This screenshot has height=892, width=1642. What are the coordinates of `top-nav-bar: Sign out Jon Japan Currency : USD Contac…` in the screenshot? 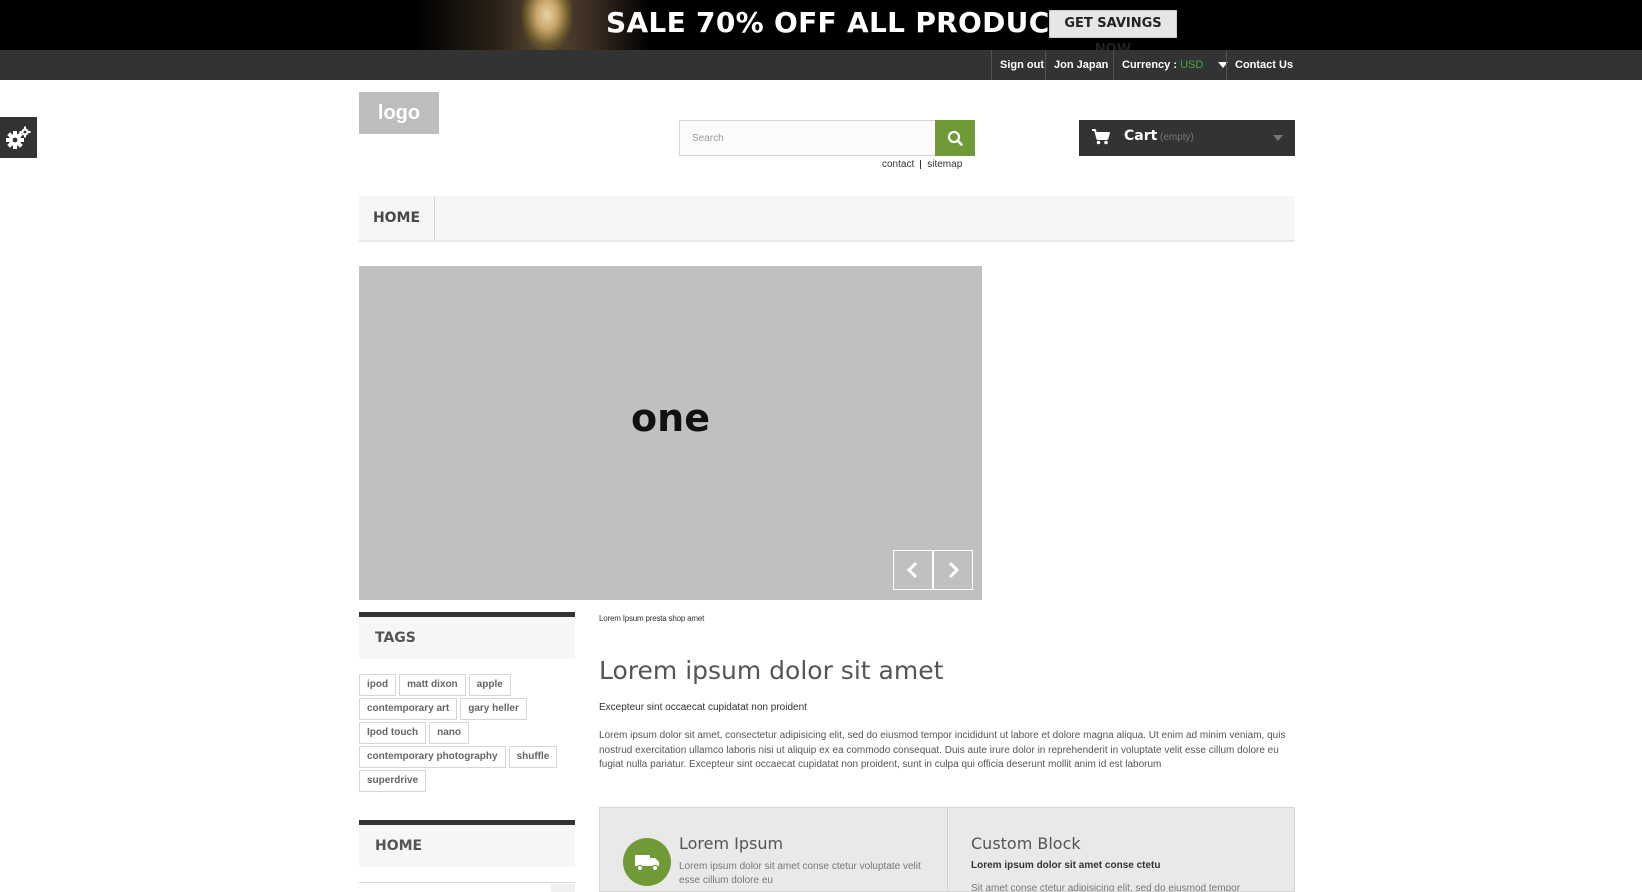 It's located at (821, 65).